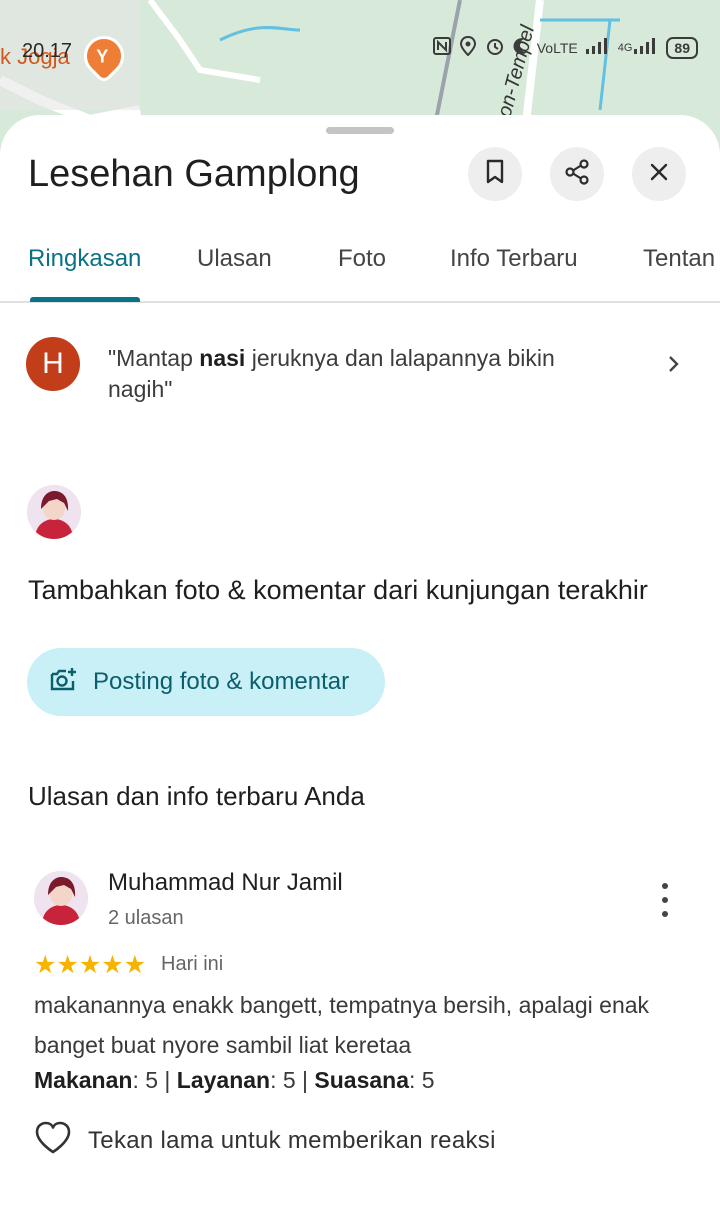 The width and height of the screenshot is (720, 1212). What do you see at coordinates (90, 965) in the screenshot?
I see `star-rating: ★★★★★` at bounding box center [90, 965].